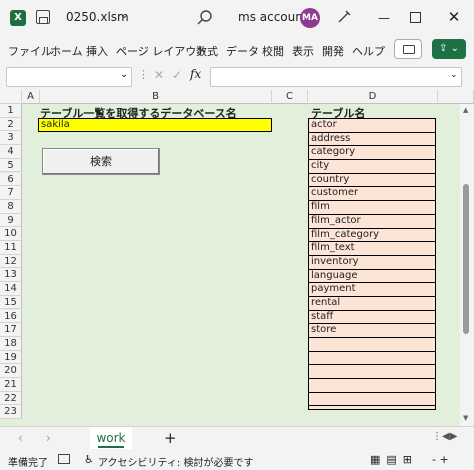  What do you see at coordinates (273, 51) in the screenshot?
I see `tab-review: 校閲` at bounding box center [273, 51].